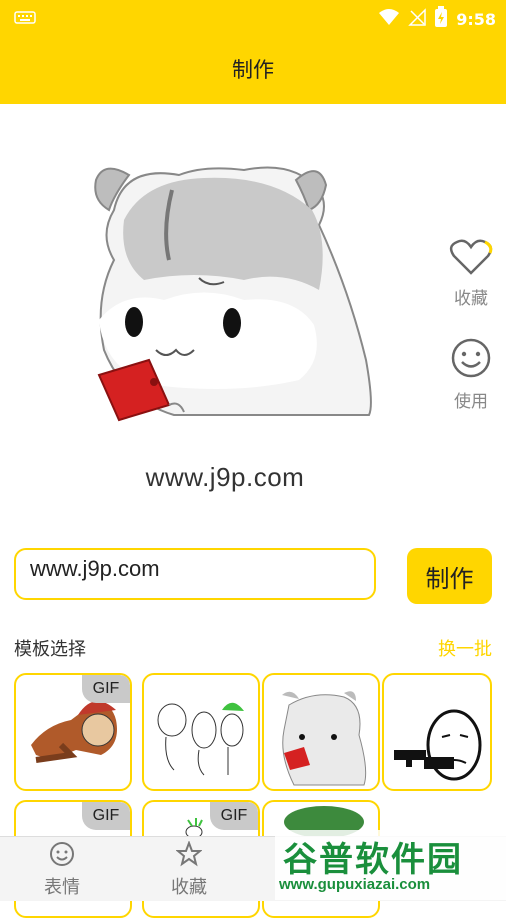  Describe the element at coordinates (471, 402) in the screenshot. I see `use-label: 使用` at that location.